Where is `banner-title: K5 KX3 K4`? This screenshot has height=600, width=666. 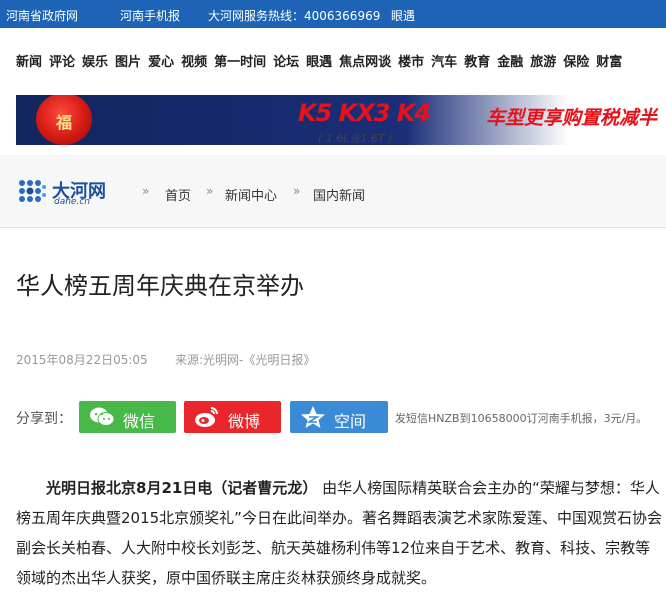 banner-title: K5 KX3 K4 is located at coordinates (364, 113).